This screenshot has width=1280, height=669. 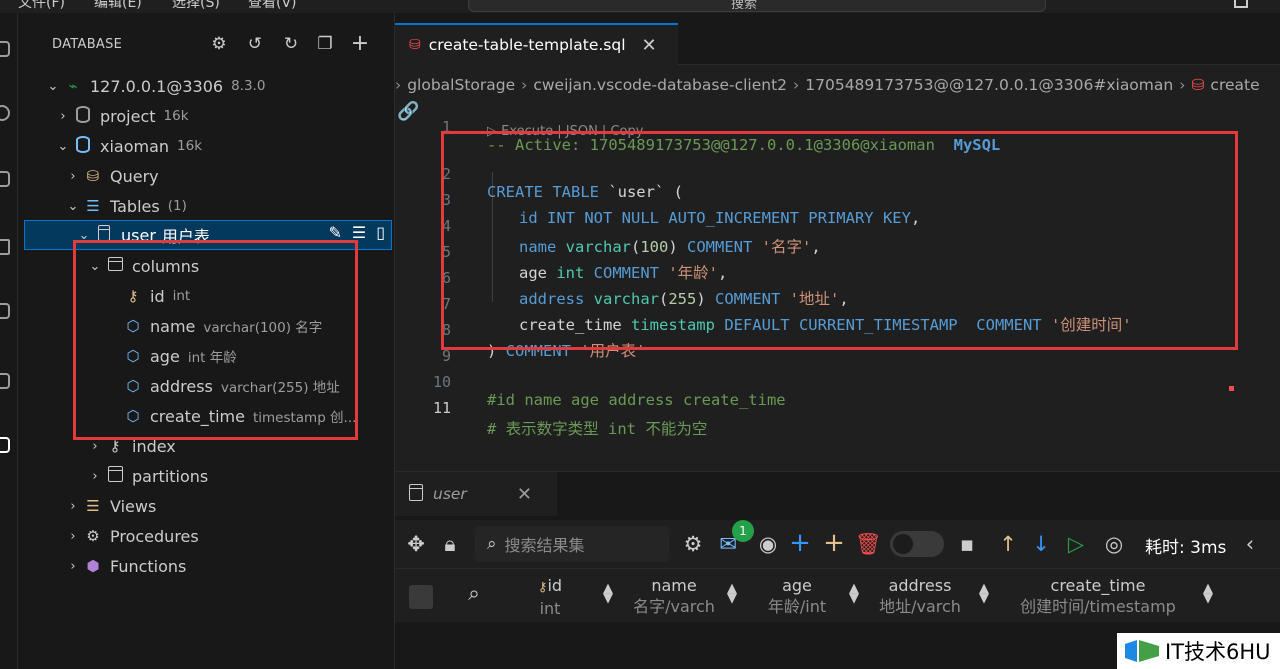 I want to click on column-name: age, so click(x=165, y=356).